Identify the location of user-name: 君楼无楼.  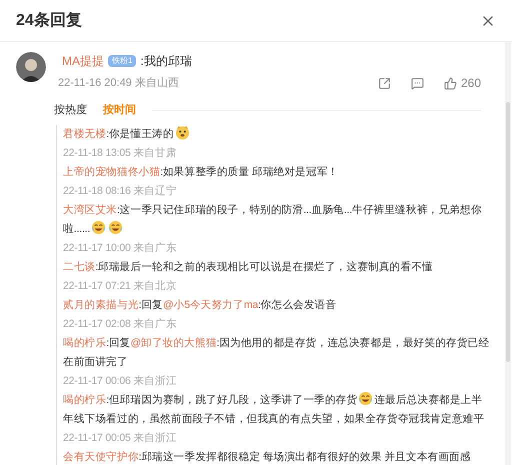
(84, 134).